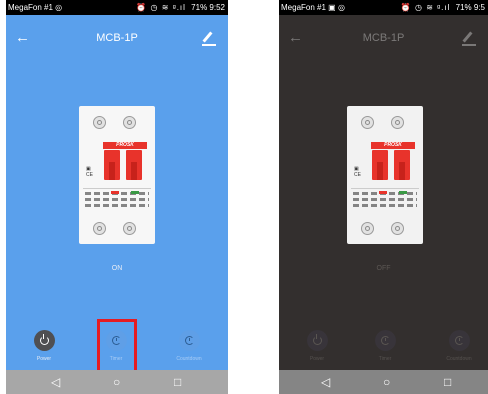 The height and width of the screenshot is (394, 488). I want to click on status-bar: MegaFon #1 ◎ ⏰ ◷ ≋ ᵍ.ıl 71% 9:52, so click(117, 7).